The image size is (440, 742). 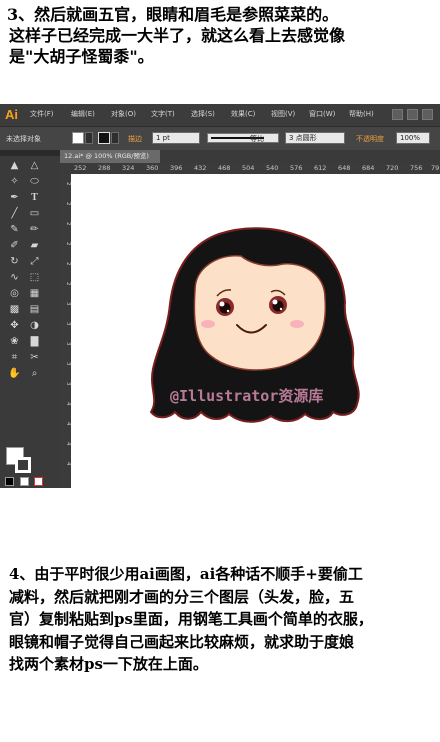 What do you see at coordinates (191, 619) in the screenshot?
I see `step4-line-3: 官）复制粘贴到ps里面，用钢笔工具画个简单的衣服，` at bounding box center [191, 619].